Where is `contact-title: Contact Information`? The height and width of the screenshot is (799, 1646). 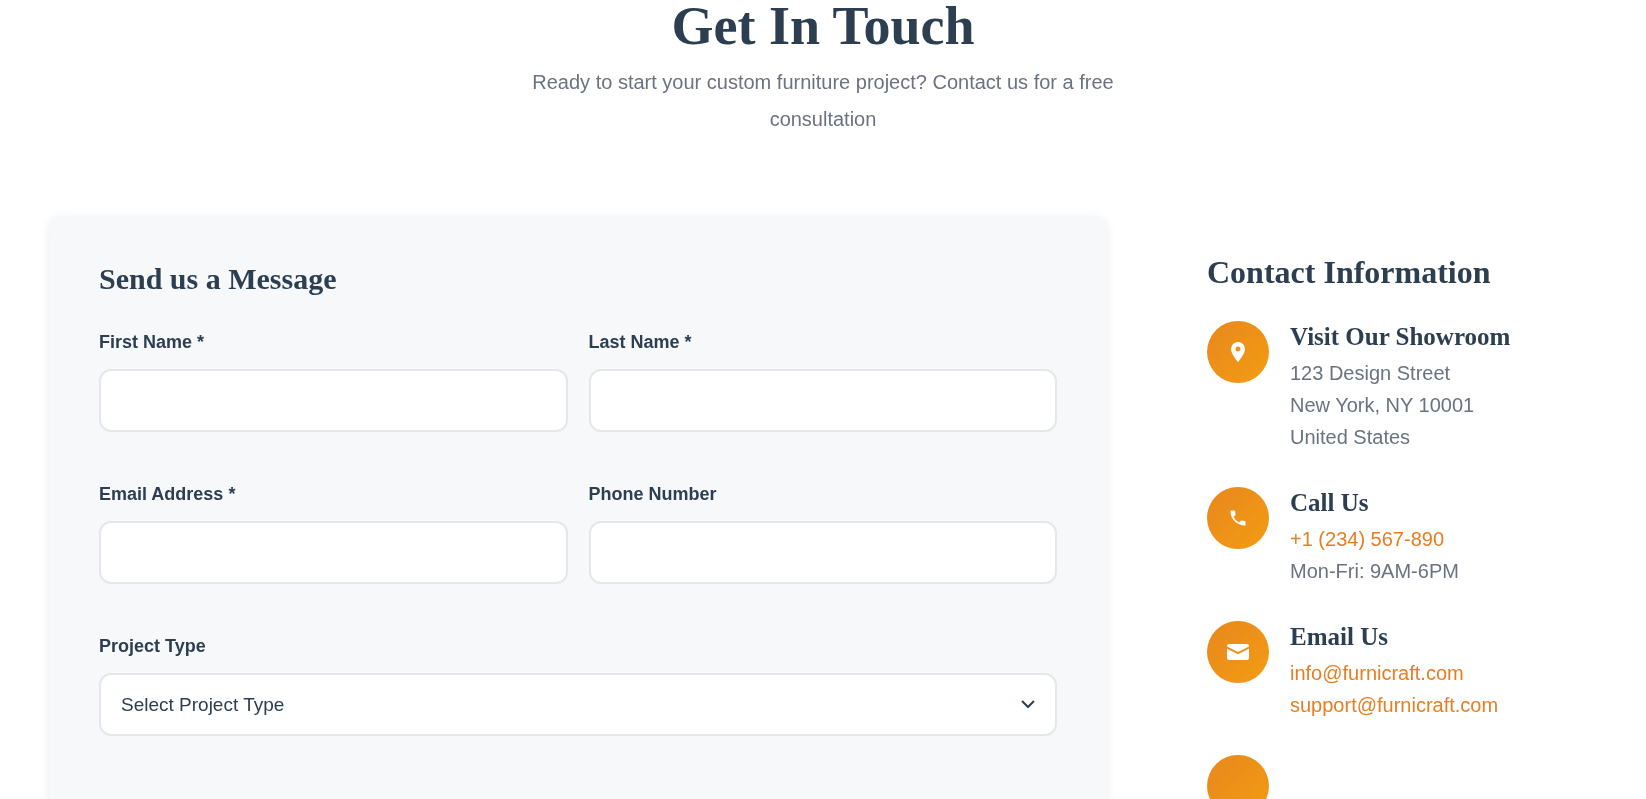 contact-title: Contact Information is located at coordinates (1349, 272).